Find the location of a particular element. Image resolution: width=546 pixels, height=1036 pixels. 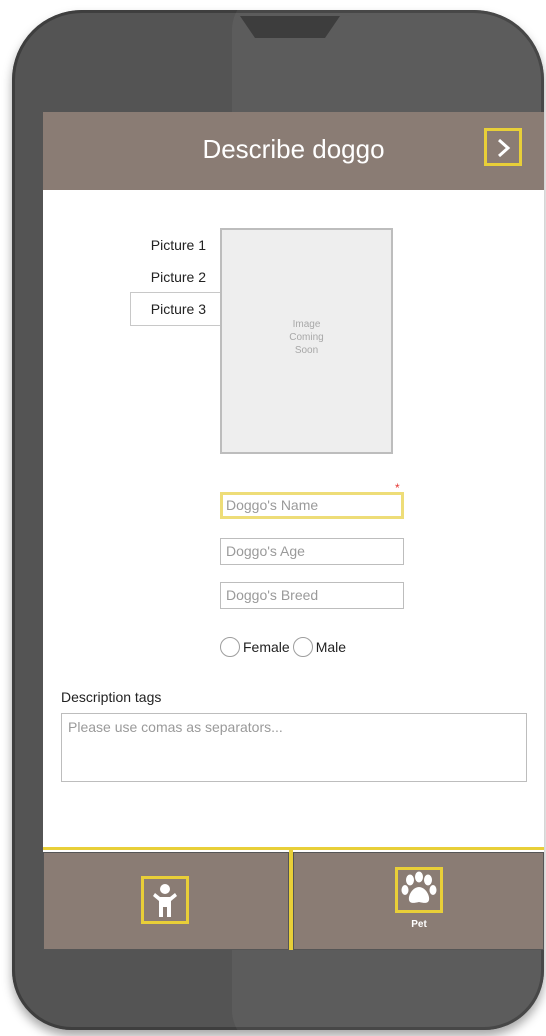

next-button is located at coordinates (503, 147).